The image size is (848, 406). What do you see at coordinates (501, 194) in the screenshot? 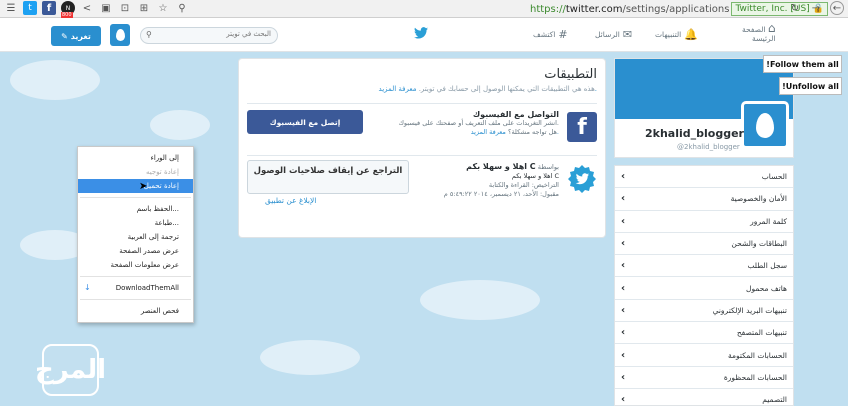
I see `app-approved-date: مقبول: الأحد، ٢١ ديسمبر، ٢٠١٤ ٥:٤٩:٢٢ م` at bounding box center [501, 194].